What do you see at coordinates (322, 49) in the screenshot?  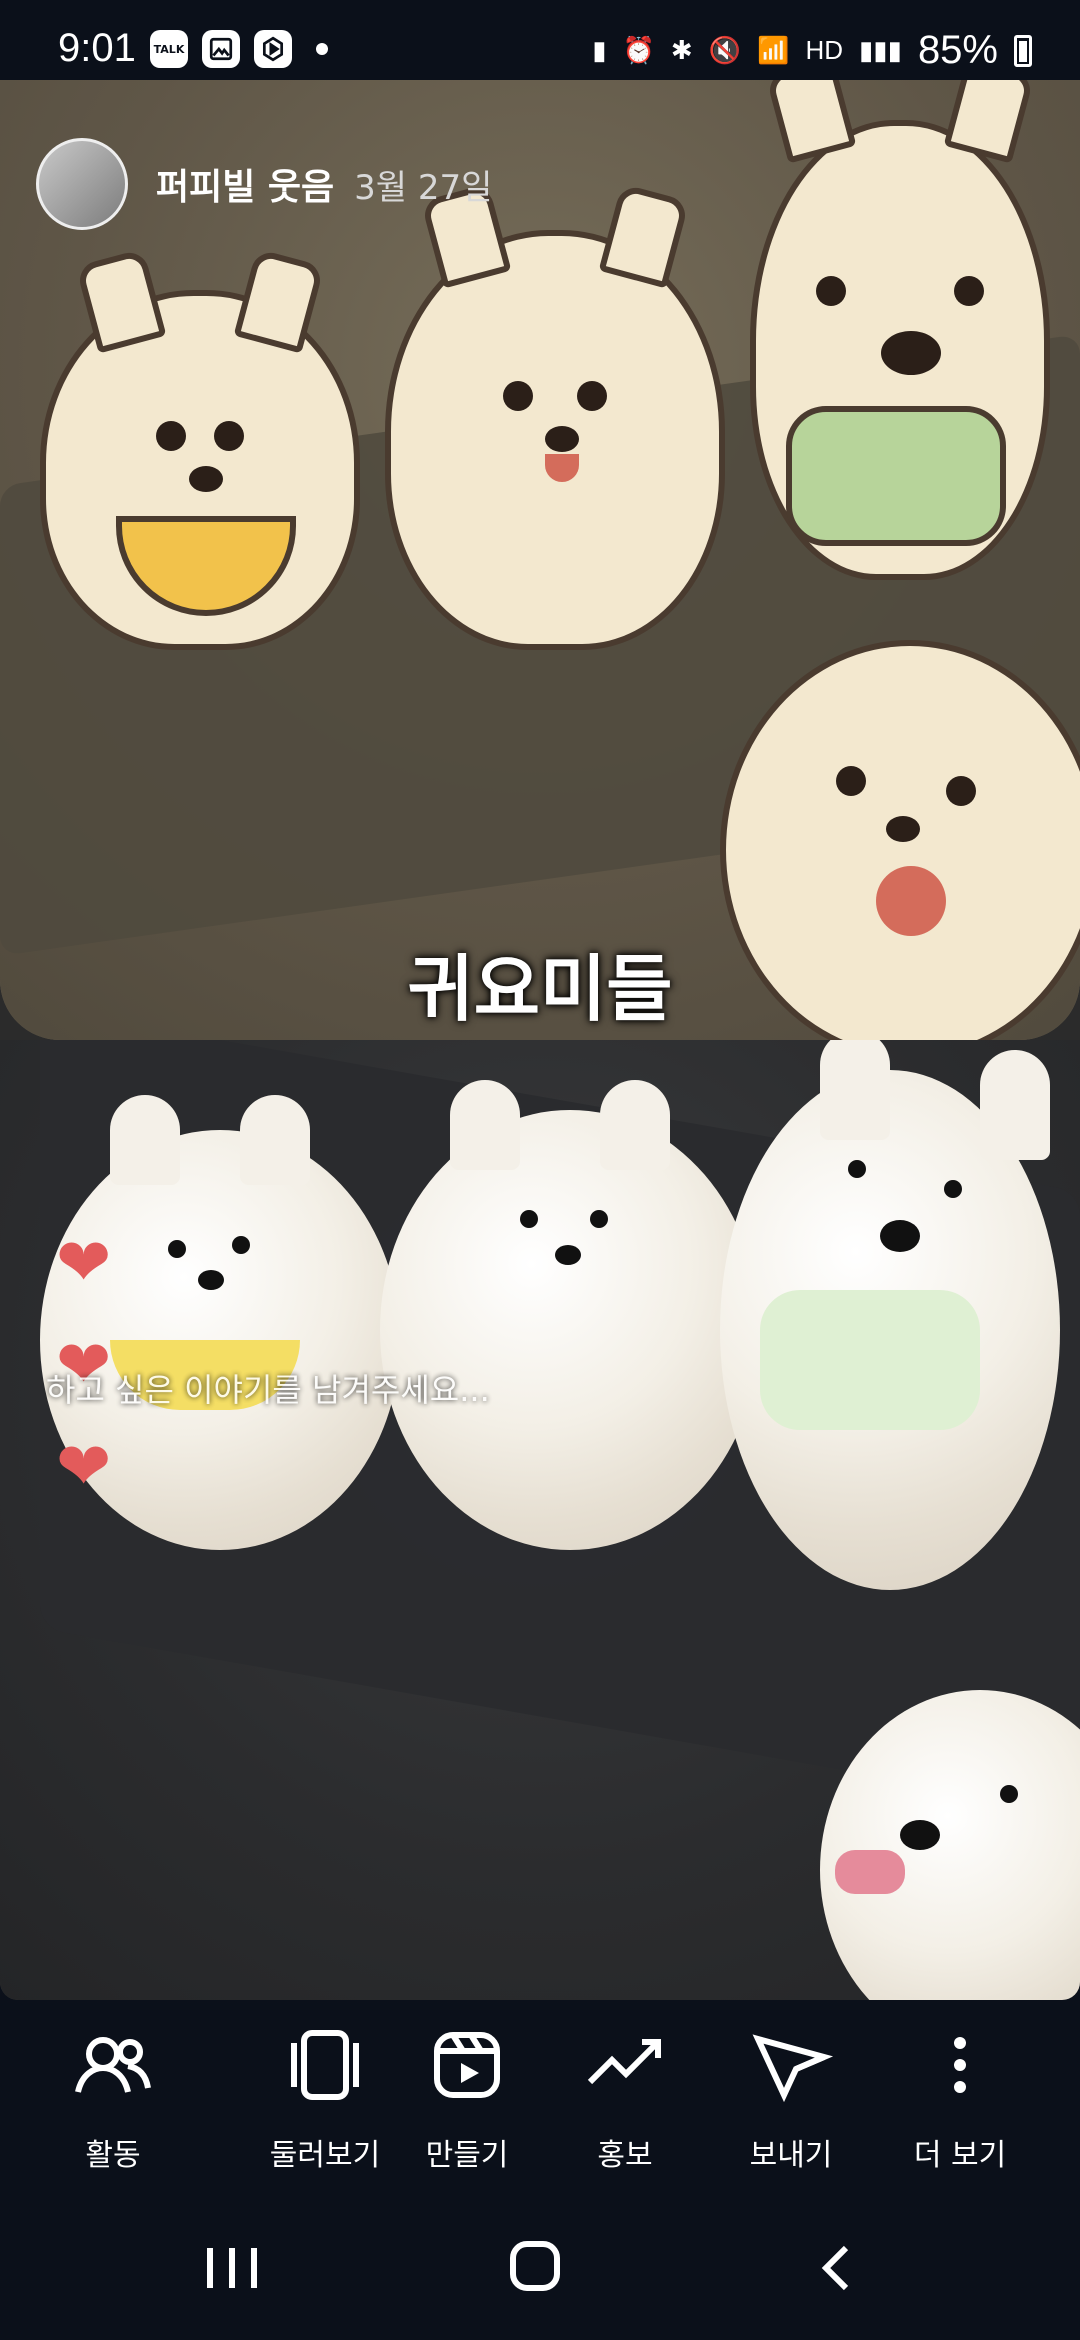 I see `more-dot-icon` at bounding box center [322, 49].